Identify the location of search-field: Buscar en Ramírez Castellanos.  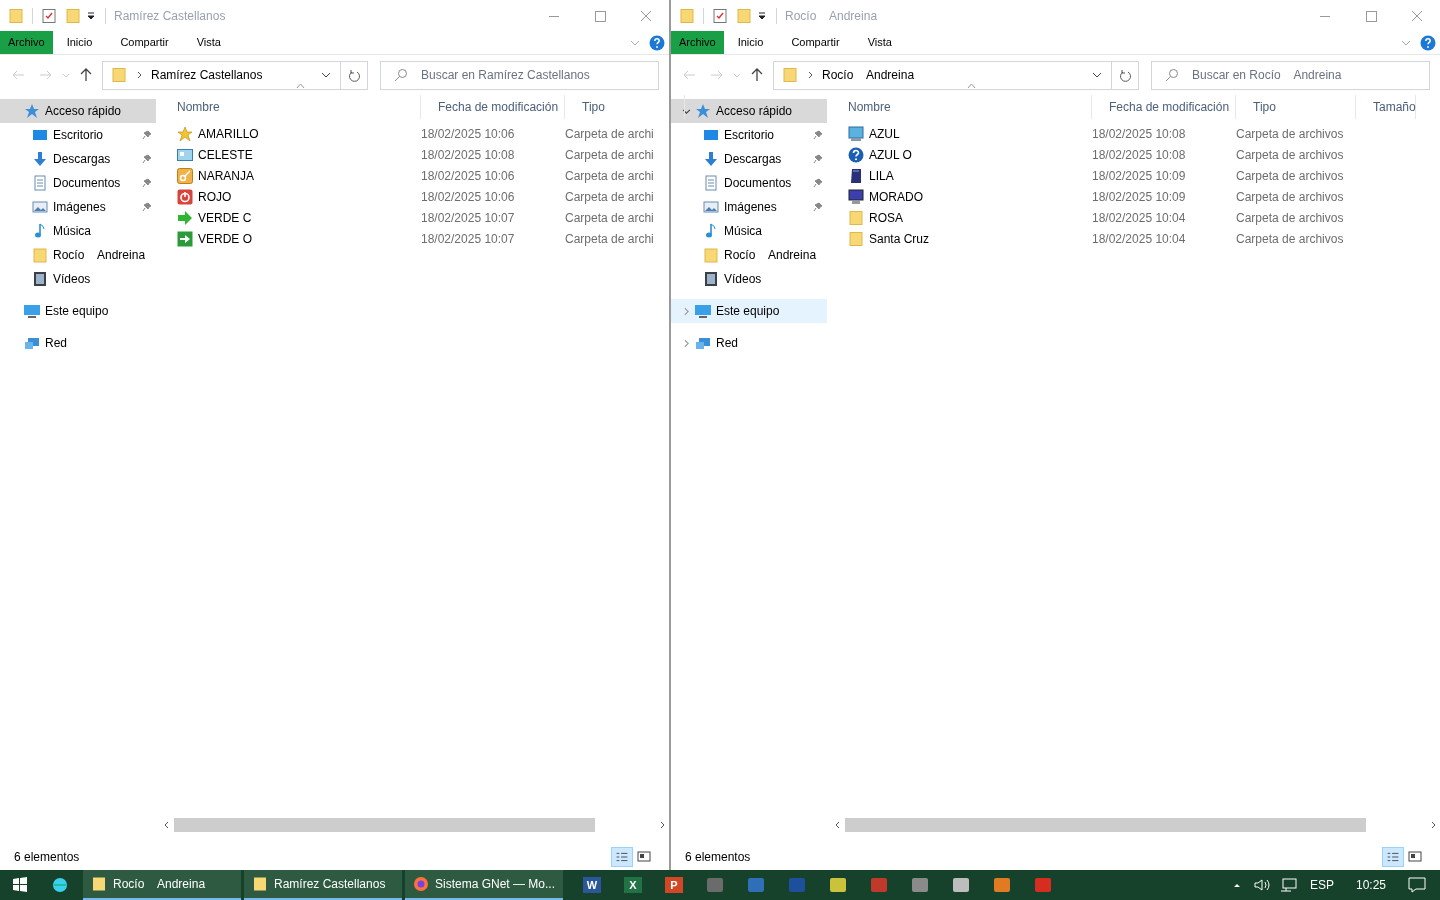
(519, 75).